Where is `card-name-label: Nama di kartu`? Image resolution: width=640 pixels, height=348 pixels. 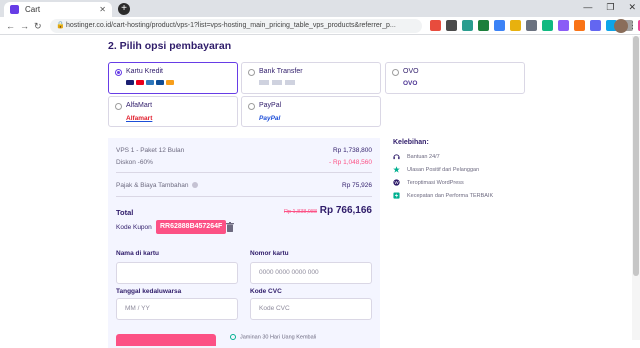 card-name-label: Nama di kartu is located at coordinates (137, 253).